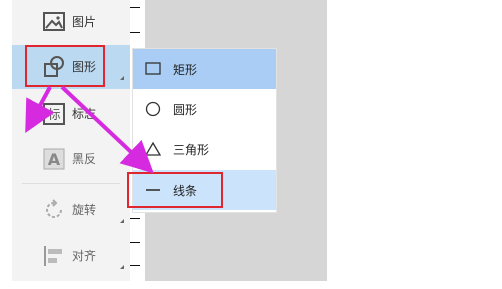 The height and width of the screenshot is (289, 502). Describe the element at coordinates (40, 110) in the screenshot. I see `arrow-to-marker` at that location.